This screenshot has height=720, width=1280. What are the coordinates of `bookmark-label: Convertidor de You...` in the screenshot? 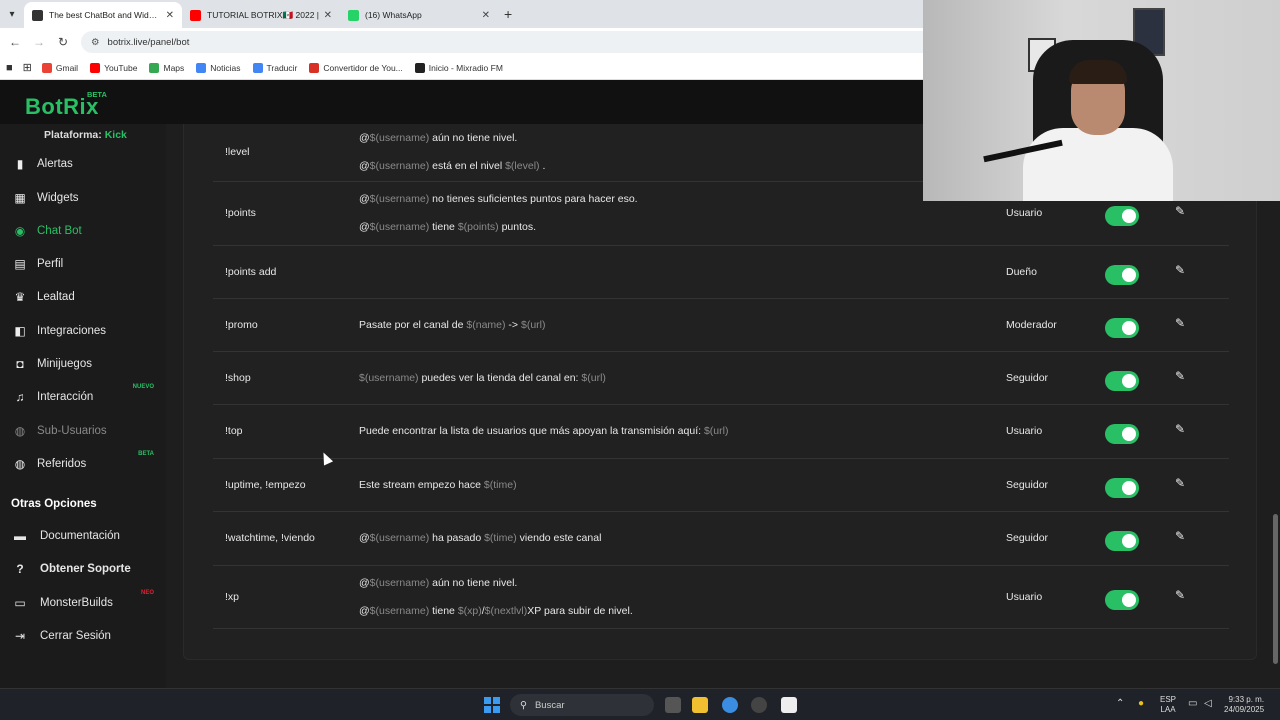 It's located at (363, 67).